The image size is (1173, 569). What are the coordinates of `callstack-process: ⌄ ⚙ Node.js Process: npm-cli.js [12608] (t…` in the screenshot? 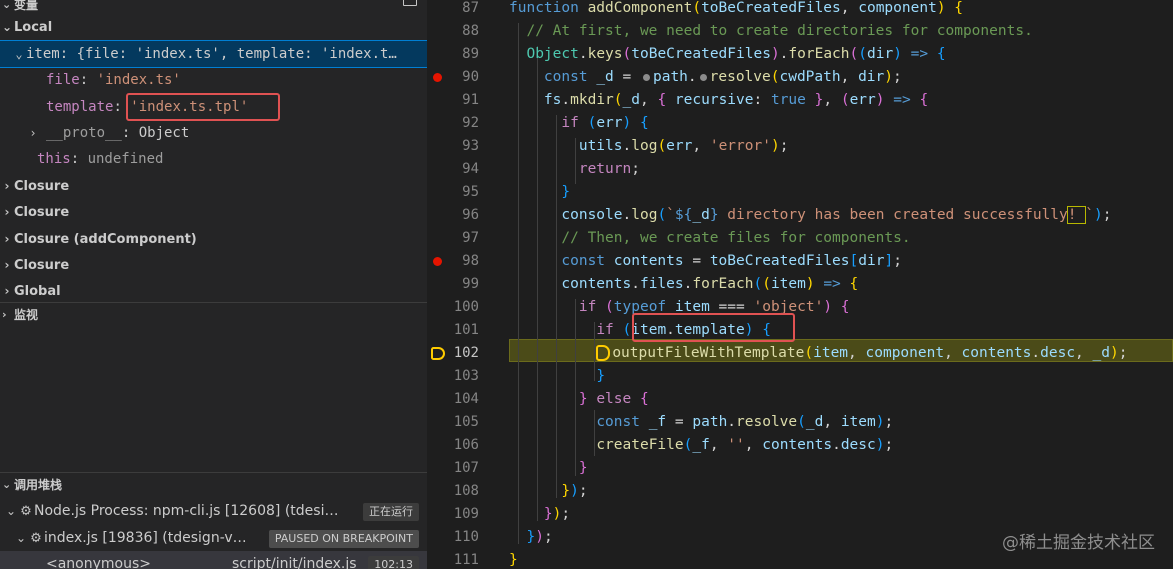 It's located at (213, 511).